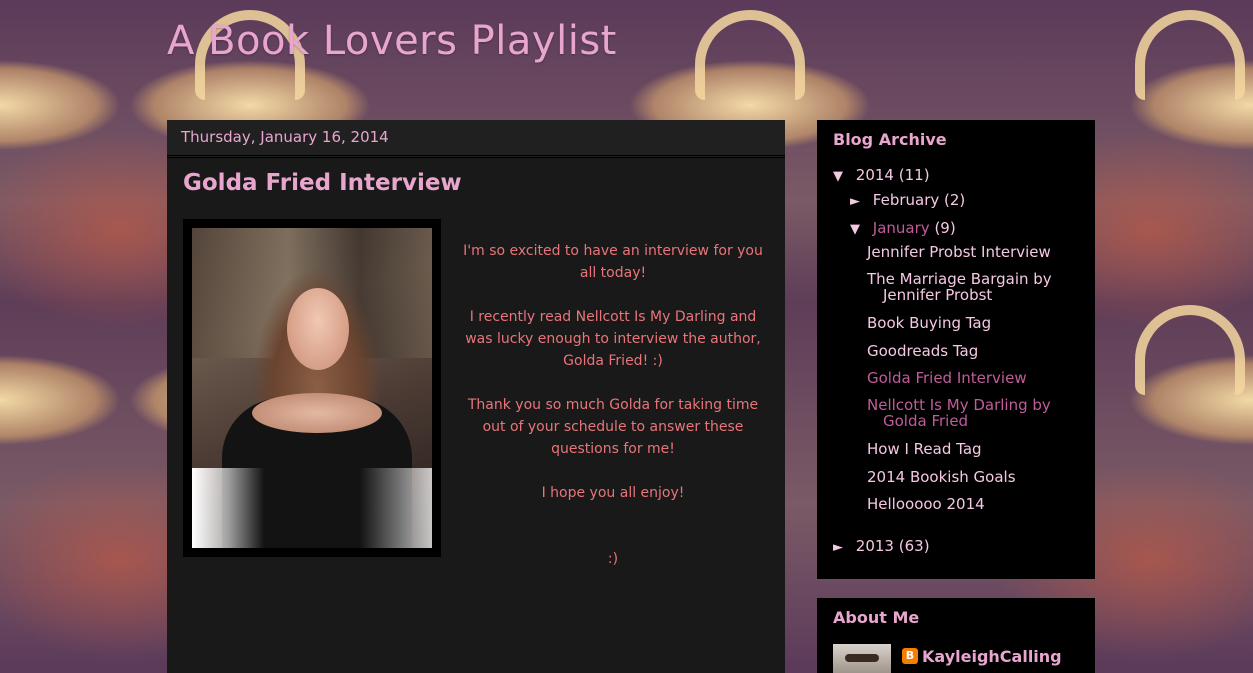 The width and height of the screenshot is (1253, 673). What do you see at coordinates (322, 183) in the screenshot?
I see `post-title: Golda Fried Interview` at bounding box center [322, 183].